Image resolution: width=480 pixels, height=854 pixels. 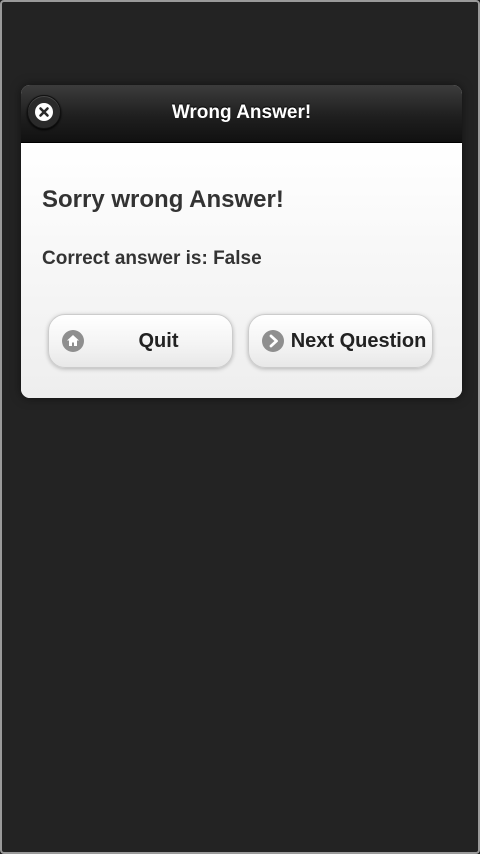 I want to click on dialog-header: Wrong Answer!, so click(x=241, y=114).